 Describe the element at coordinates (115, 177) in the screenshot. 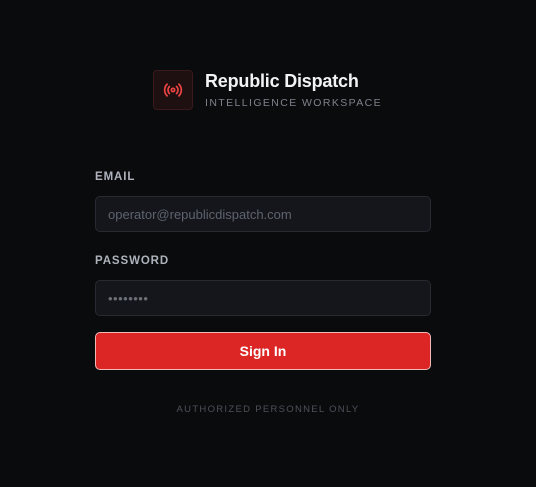

I see `email-label: EMAIL` at that location.